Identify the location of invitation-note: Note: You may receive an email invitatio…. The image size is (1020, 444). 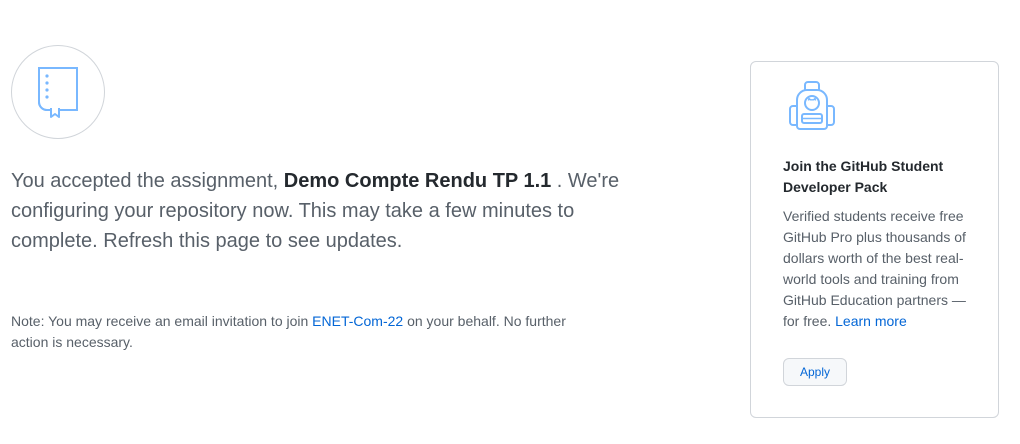
(301, 332).